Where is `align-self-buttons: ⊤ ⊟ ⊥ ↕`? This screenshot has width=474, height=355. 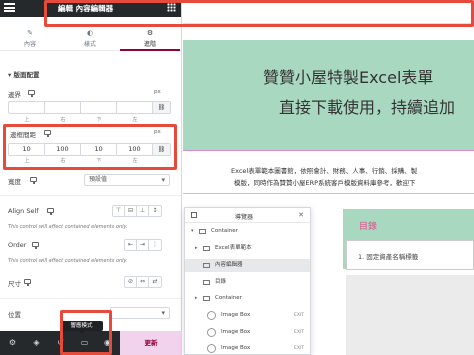 align-self-buttons: ⊤ ⊟ ⊥ ↕ is located at coordinates (137, 211).